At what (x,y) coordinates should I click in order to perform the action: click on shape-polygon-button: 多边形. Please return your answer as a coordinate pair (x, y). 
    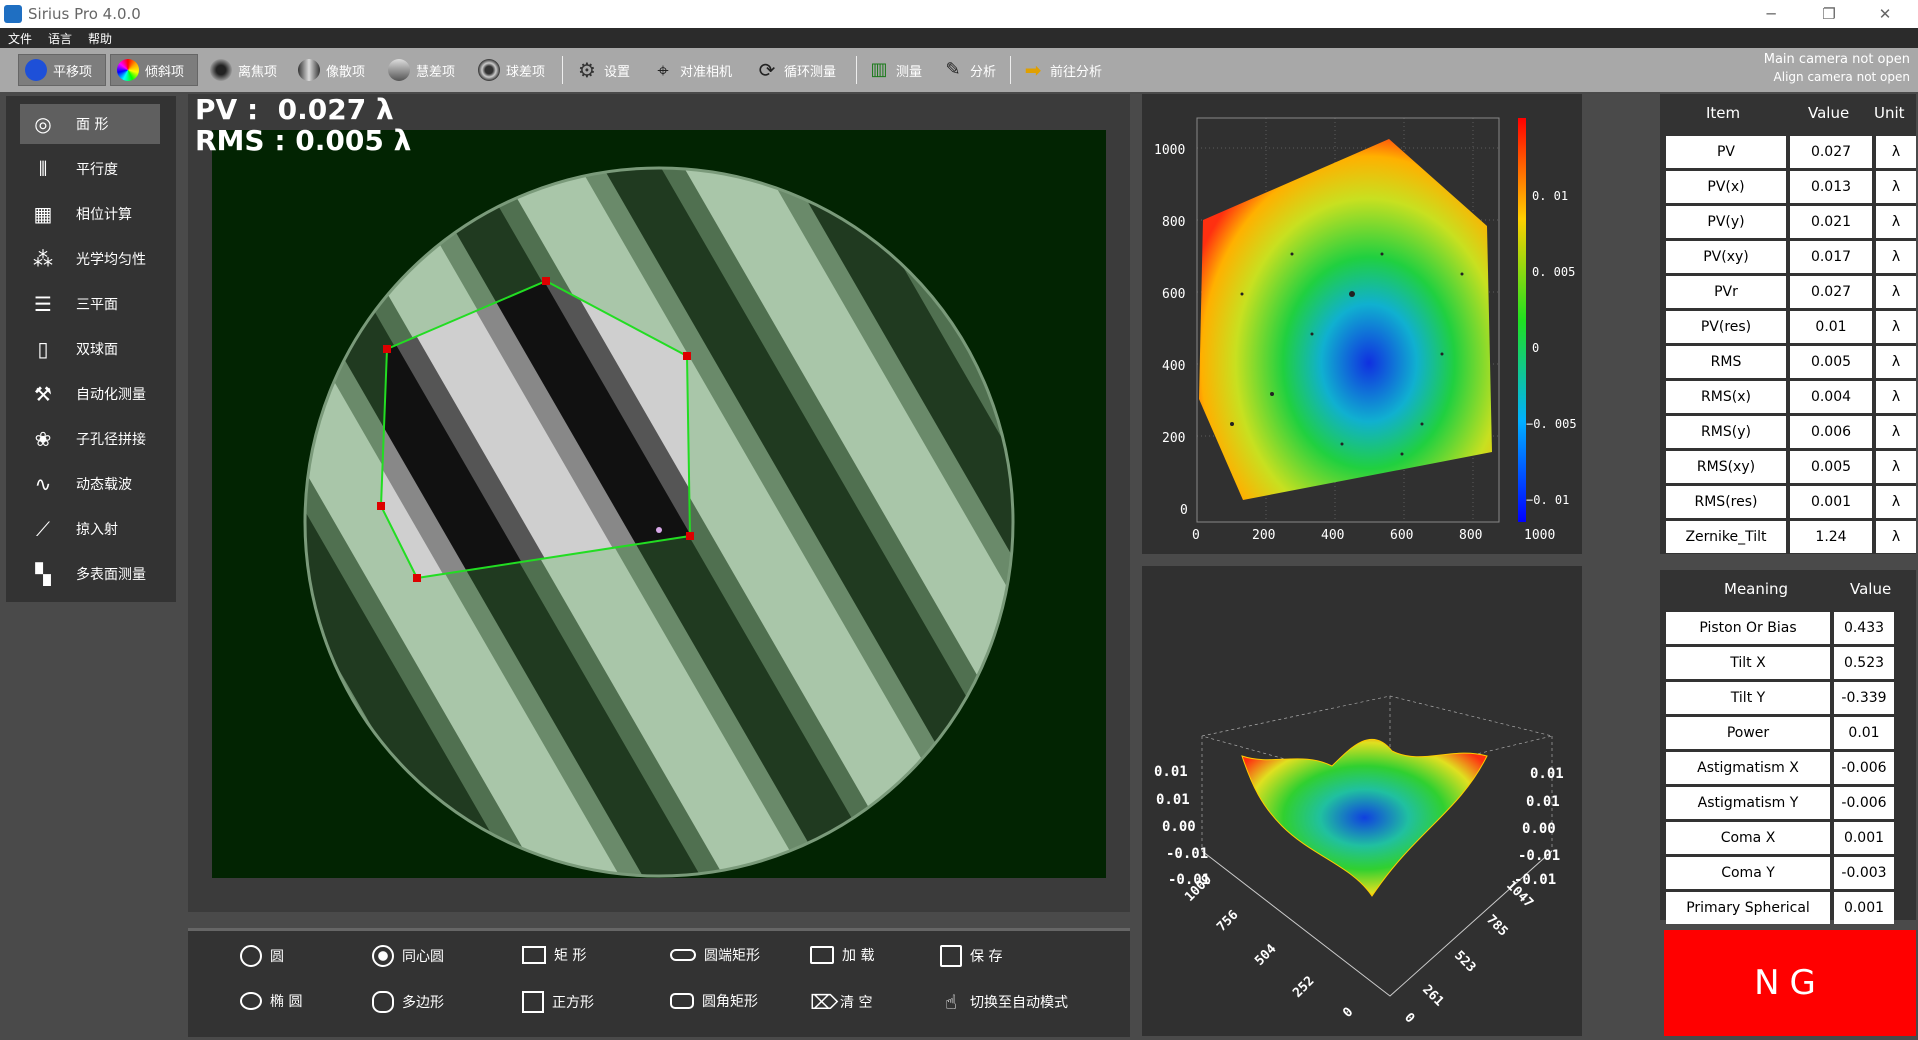
    Looking at the image, I should click on (408, 1002).